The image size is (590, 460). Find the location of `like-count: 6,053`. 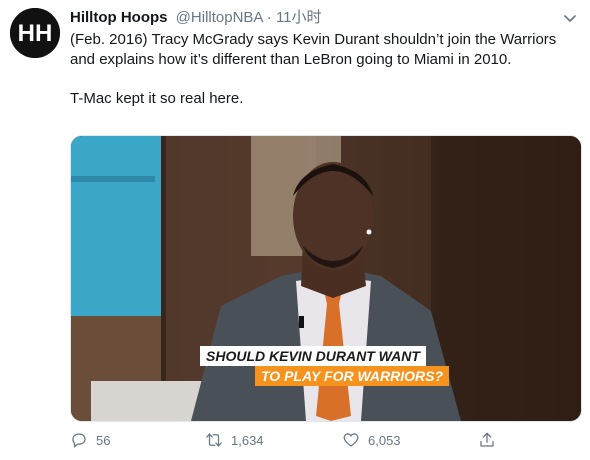

like-count: 6,053 is located at coordinates (384, 440).